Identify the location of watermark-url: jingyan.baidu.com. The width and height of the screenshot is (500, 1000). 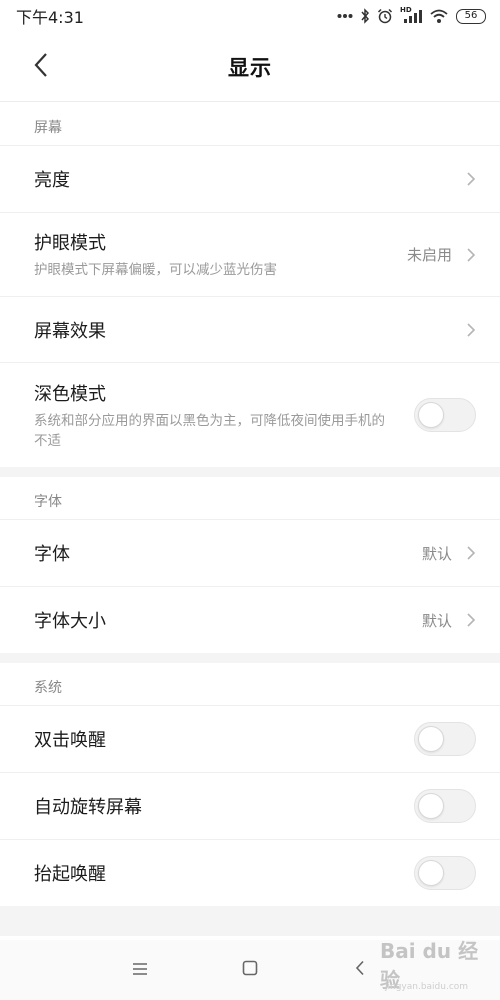
(427, 987).